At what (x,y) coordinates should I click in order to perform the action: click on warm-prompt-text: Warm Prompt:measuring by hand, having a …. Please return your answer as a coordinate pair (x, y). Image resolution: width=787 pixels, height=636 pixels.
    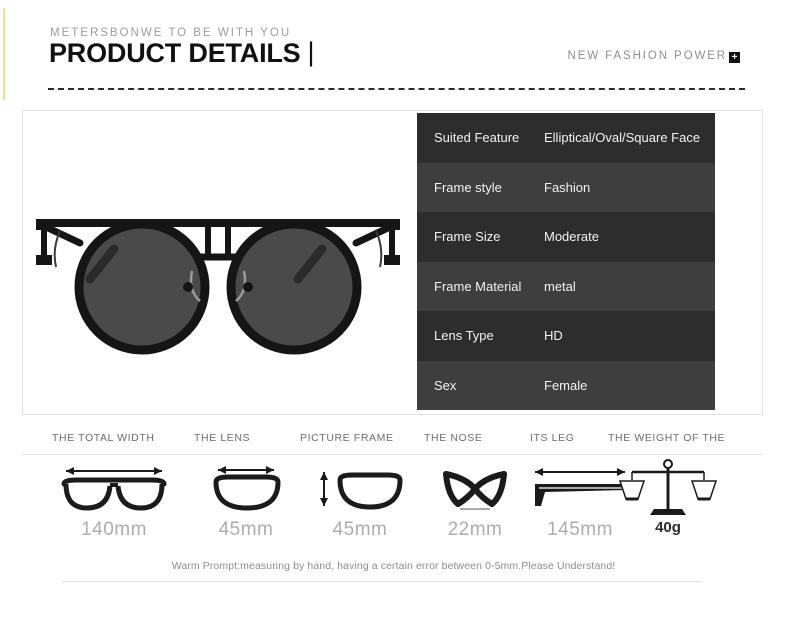
    Looking at the image, I should click on (393, 566).